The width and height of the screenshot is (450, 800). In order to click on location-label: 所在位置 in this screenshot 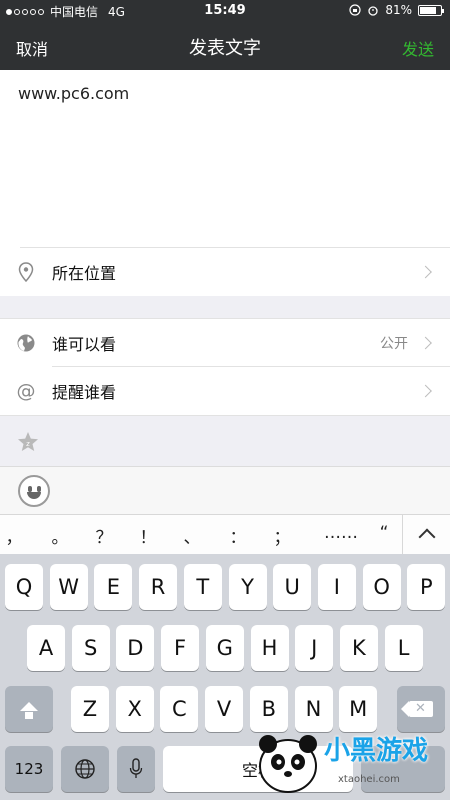, I will do `click(84, 273)`.